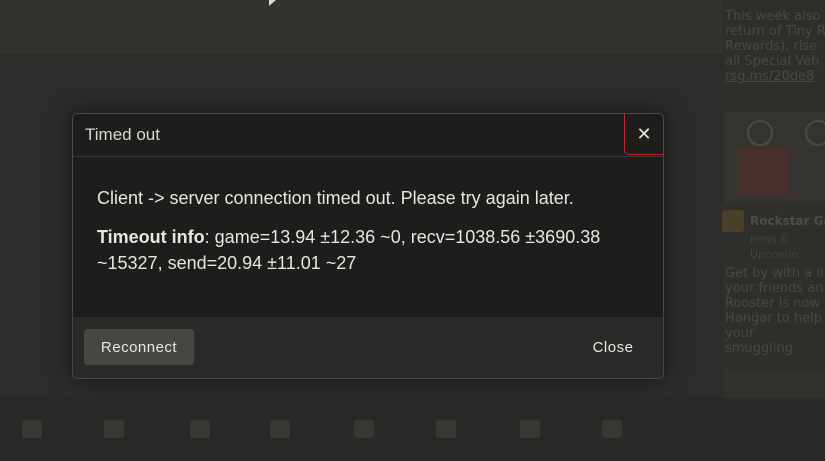  Describe the element at coordinates (773, 16) in the screenshot. I see `feed-line: This week also` at that location.